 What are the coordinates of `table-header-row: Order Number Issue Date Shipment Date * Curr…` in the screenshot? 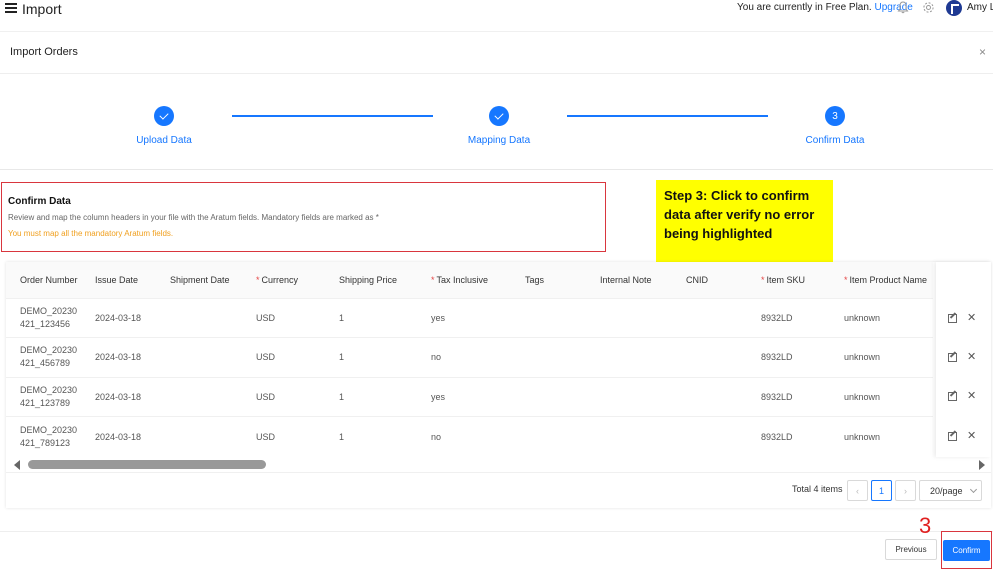 It's located at (469, 280).